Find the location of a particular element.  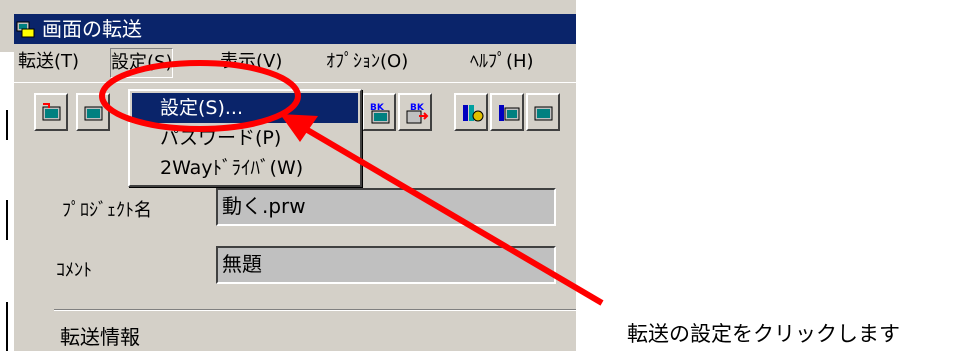

menu-options: ｵﾌﾟｼｮﾝ(O) is located at coordinates (367, 62).